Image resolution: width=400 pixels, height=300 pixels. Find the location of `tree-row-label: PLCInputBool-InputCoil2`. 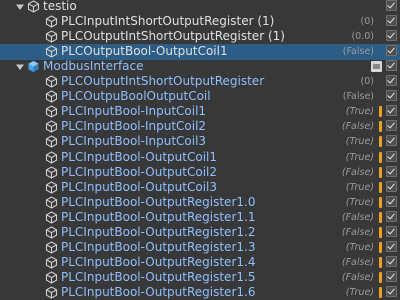

tree-row-label: PLCInputBool-InputCoil2 is located at coordinates (134, 126).